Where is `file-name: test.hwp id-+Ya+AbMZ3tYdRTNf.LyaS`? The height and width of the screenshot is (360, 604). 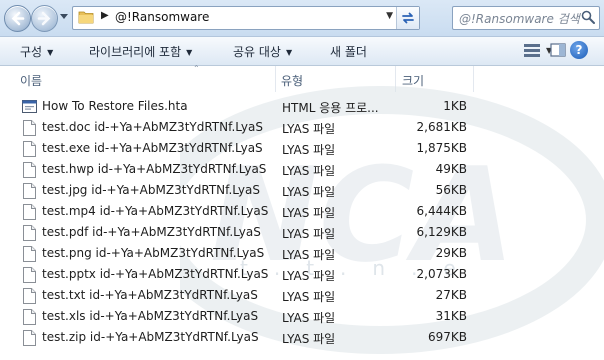
file-name: test.hwp id-+Ya+AbMZ3tYdRTNf.LyaS is located at coordinates (154, 169).